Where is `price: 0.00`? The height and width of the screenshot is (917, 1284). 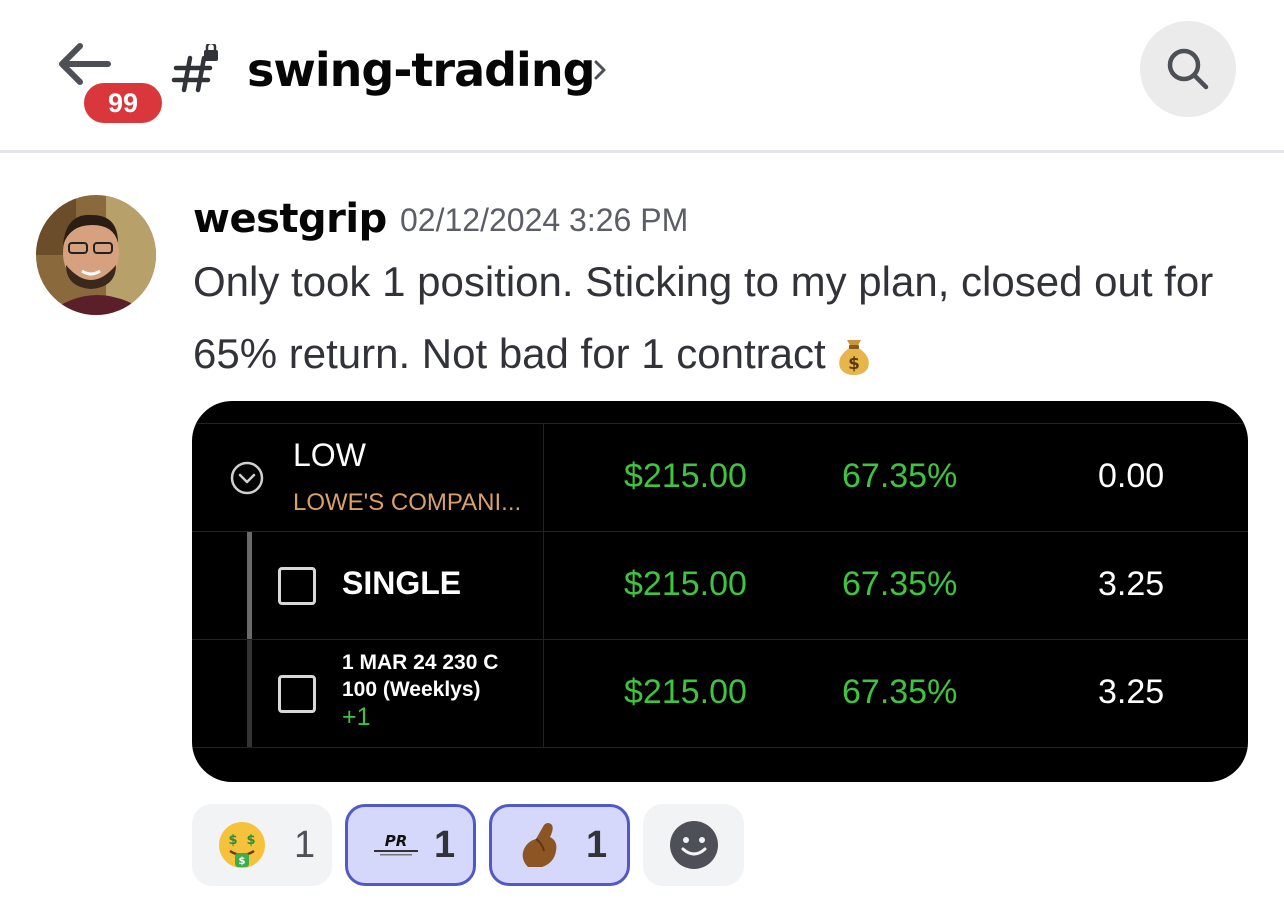
price: 0.00 is located at coordinates (1131, 476).